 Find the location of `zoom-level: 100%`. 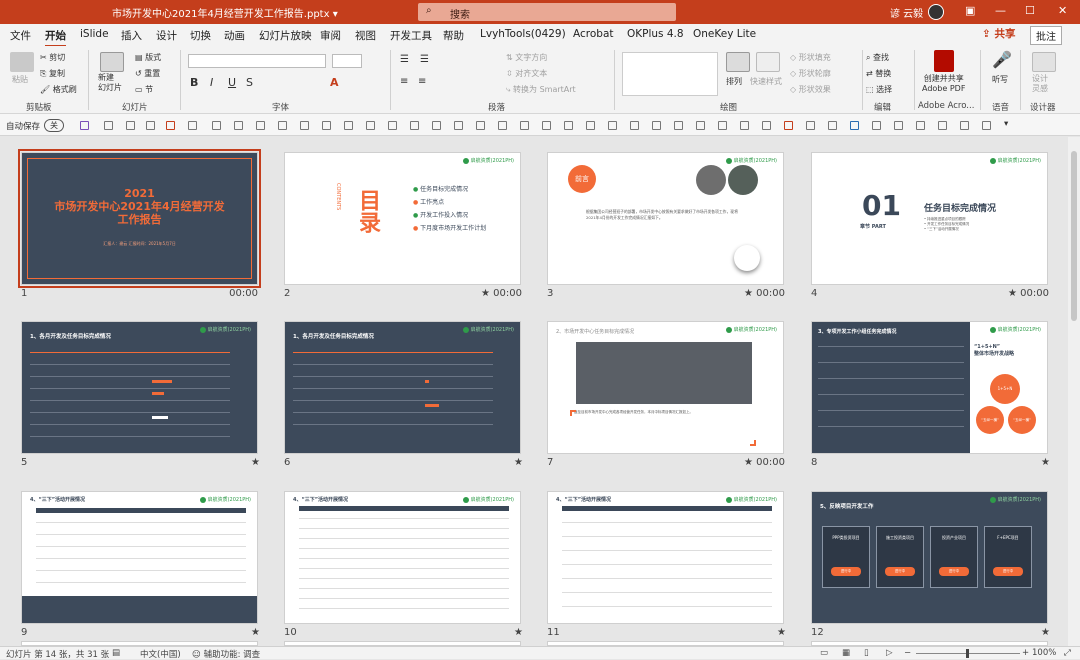

zoom-level: 100% is located at coordinates (1044, 653).